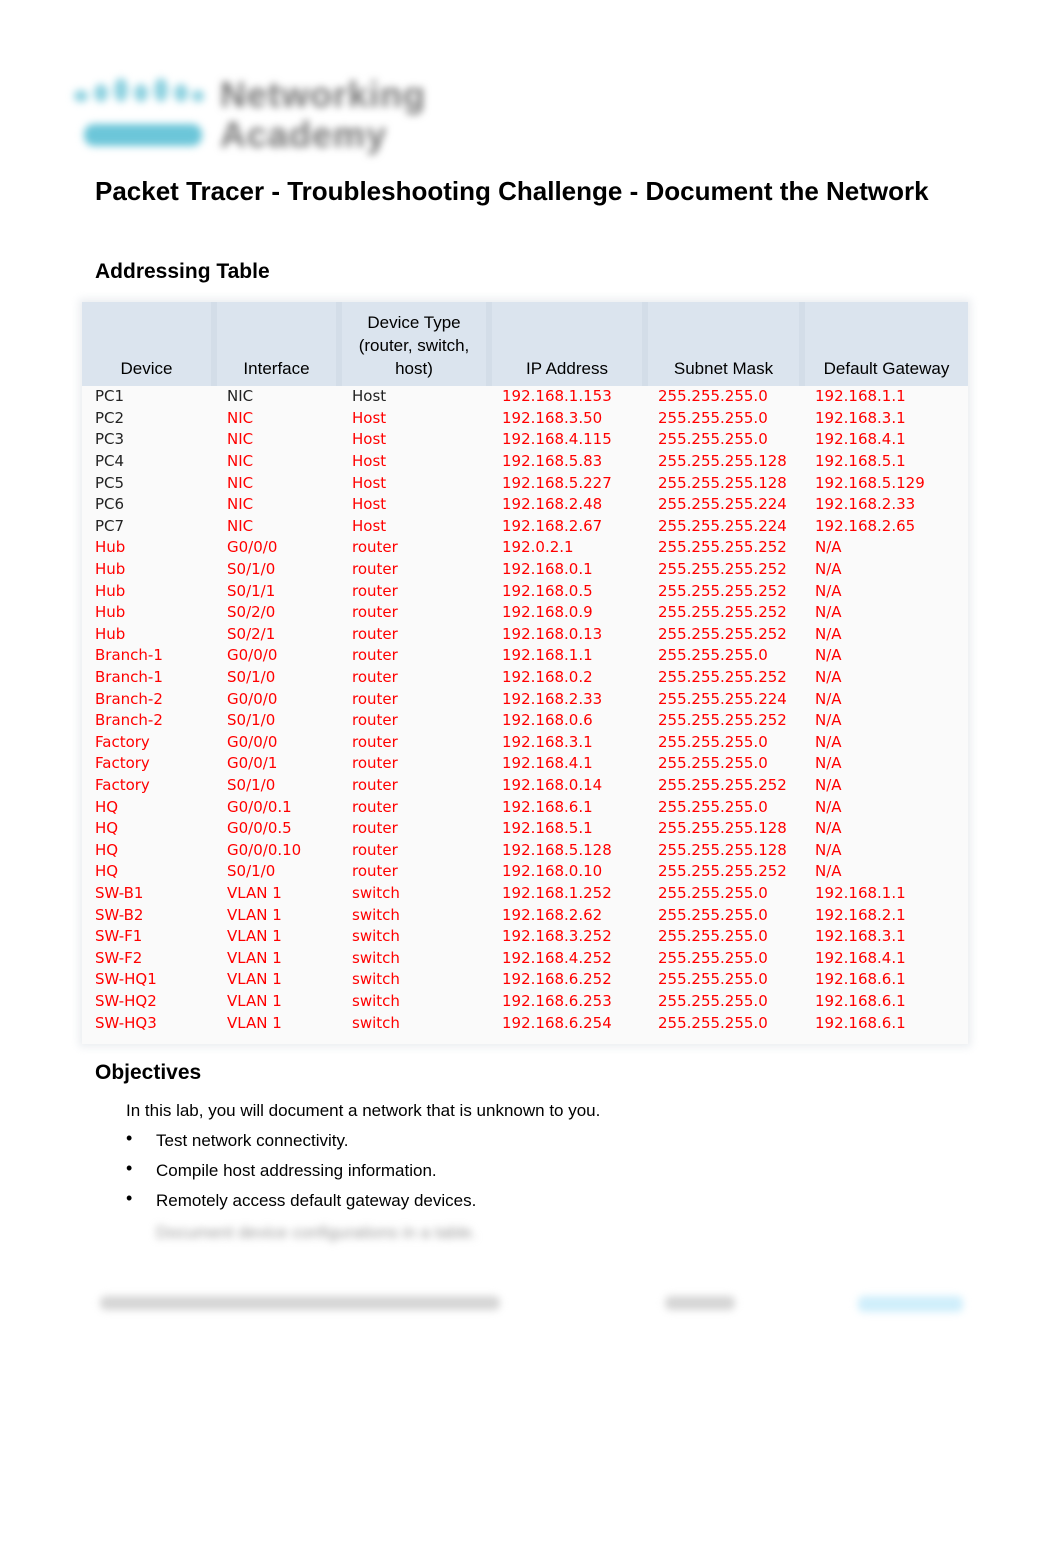 The width and height of the screenshot is (1062, 1556). What do you see at coordinates (278, 344) in the screenshot?
I see `column-header-interface: Interface` at bounding box center [278, 344].